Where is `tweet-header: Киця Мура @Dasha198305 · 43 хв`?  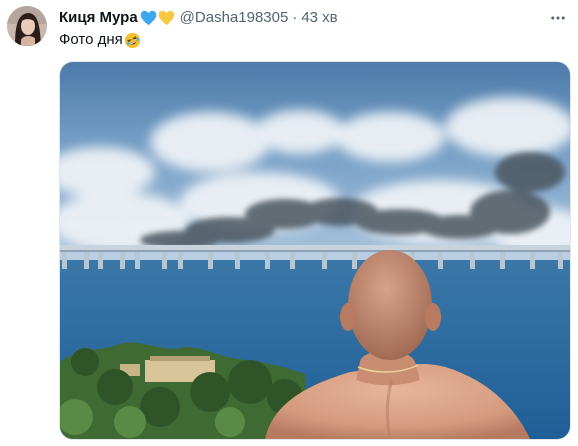
tweet-header: Киця Мура @Dasha198305 · 43 хв is located at coordinates (312, 18).